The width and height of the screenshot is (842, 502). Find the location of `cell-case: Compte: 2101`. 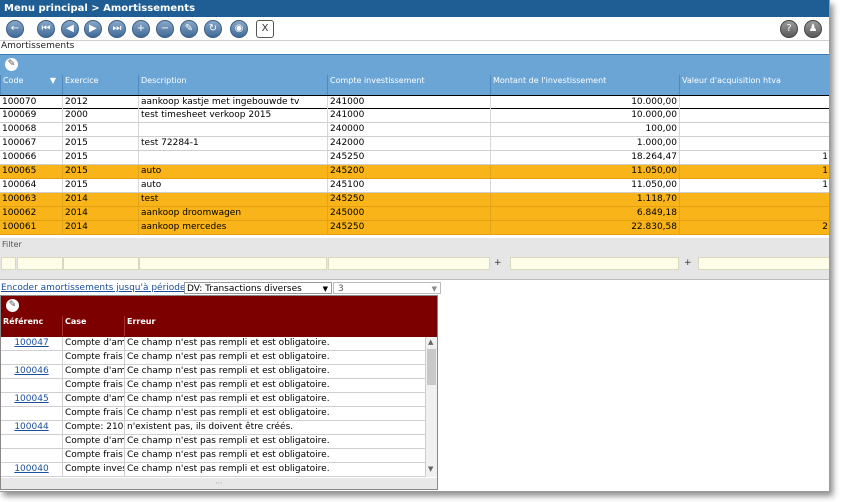

cell-case: Compte: 2101 is located at coordinates (93, 427).